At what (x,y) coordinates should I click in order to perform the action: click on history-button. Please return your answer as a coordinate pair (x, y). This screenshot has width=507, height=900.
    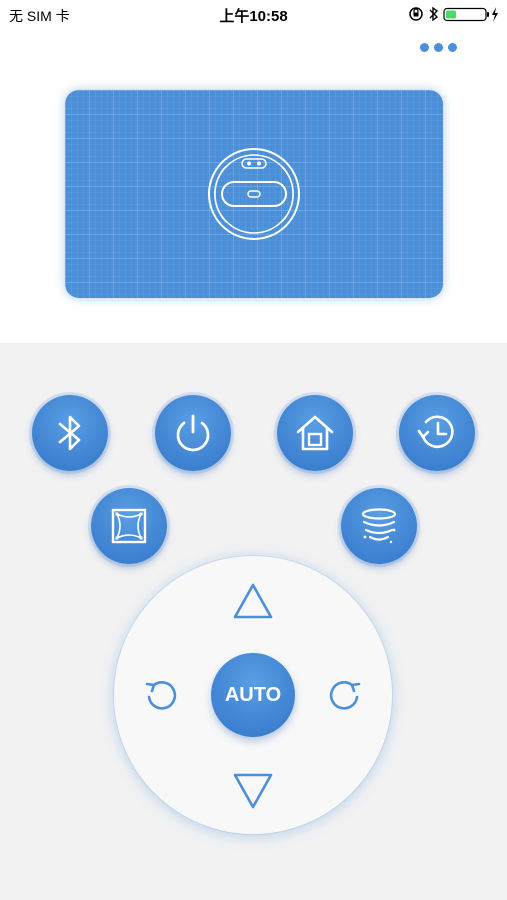
    Looking at the image, I should click on (437, 433).